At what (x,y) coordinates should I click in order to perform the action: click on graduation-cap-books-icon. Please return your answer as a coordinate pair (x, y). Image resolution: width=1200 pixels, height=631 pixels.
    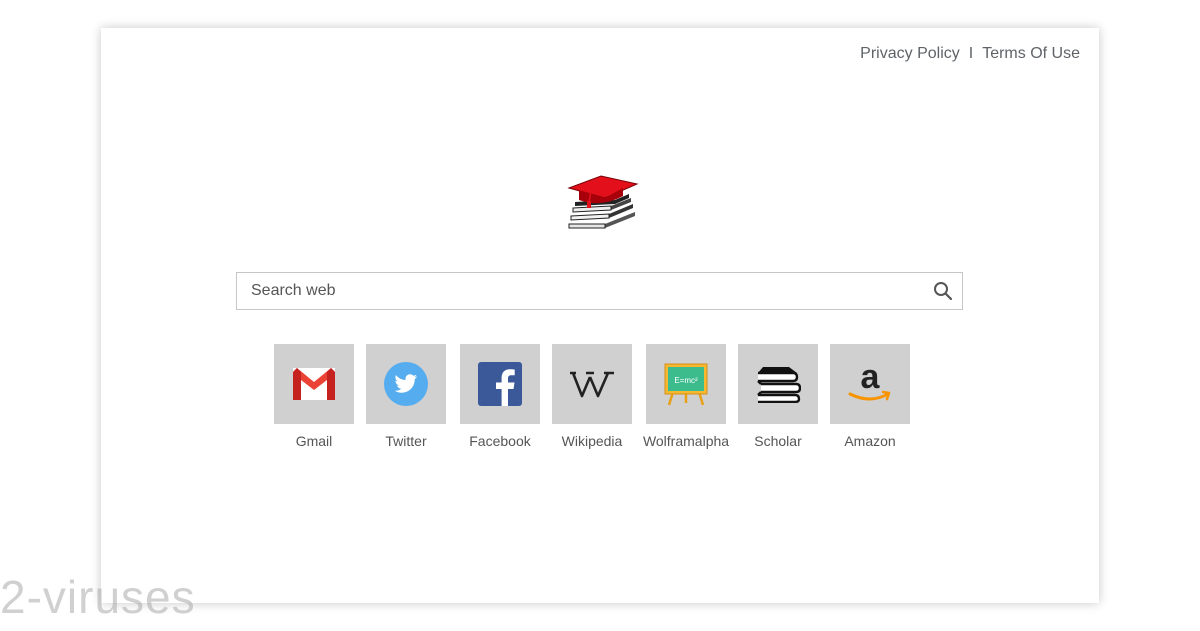
    Looking at the image, I should click on (602, 199).